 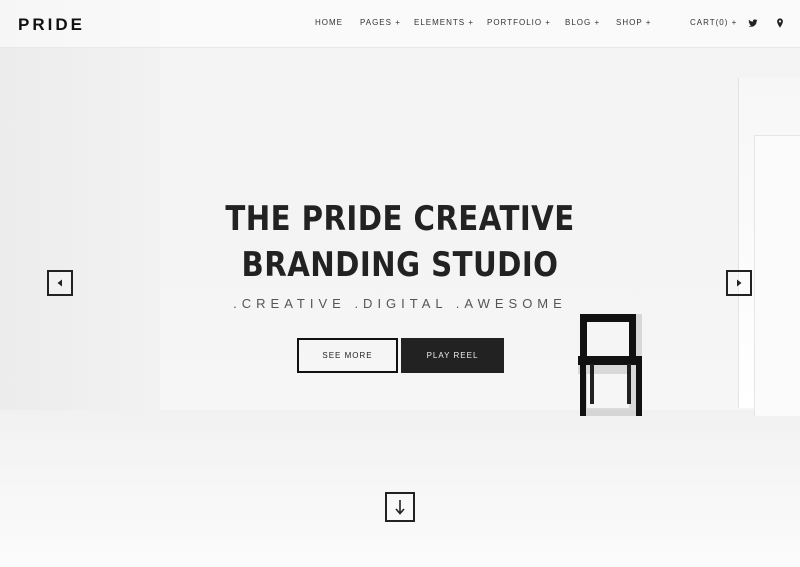 I want to click on hero-title: THE PRIDE CREATIVE BRANDING STUDIO, so click(x=400, y=242).